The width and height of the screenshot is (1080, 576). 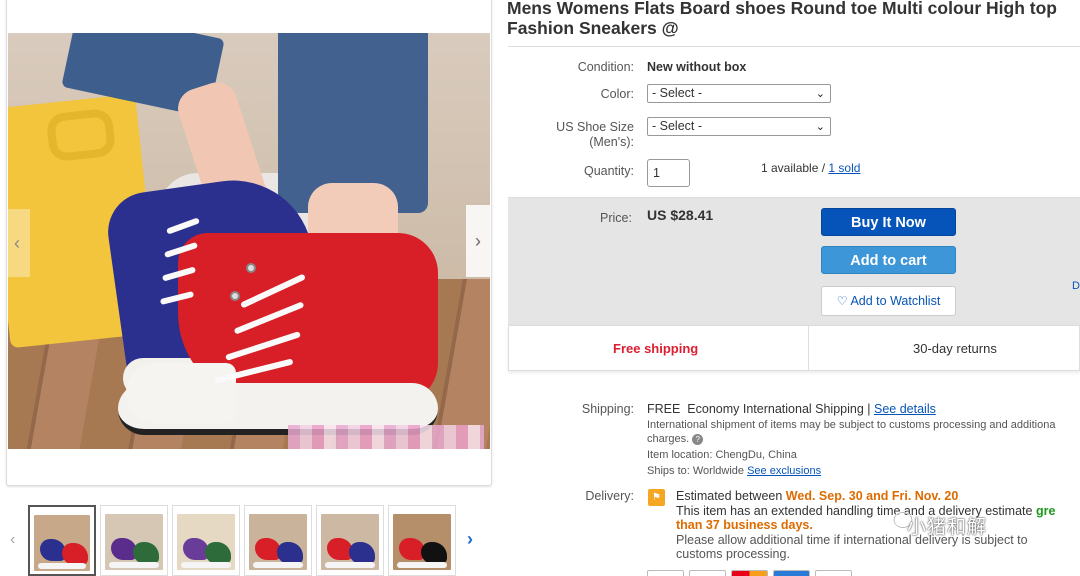 I want to click on sold-link: 1 sold, so click(x=844, y=168).